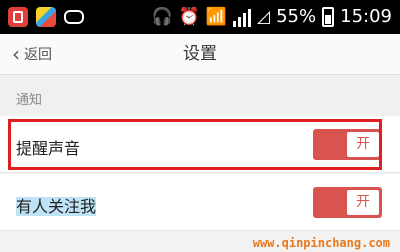  Describe the element at coordinates (189, 17) in the screenshot. I see `alarm-icon: ⏰` at that location.